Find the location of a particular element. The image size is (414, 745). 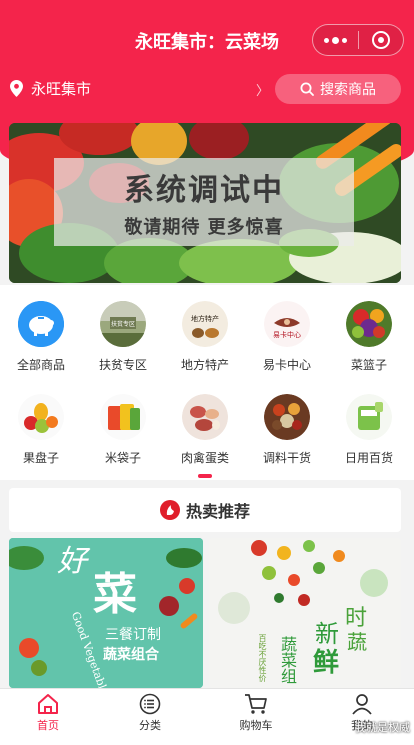

search-icon is located at coordinates (307, 89).